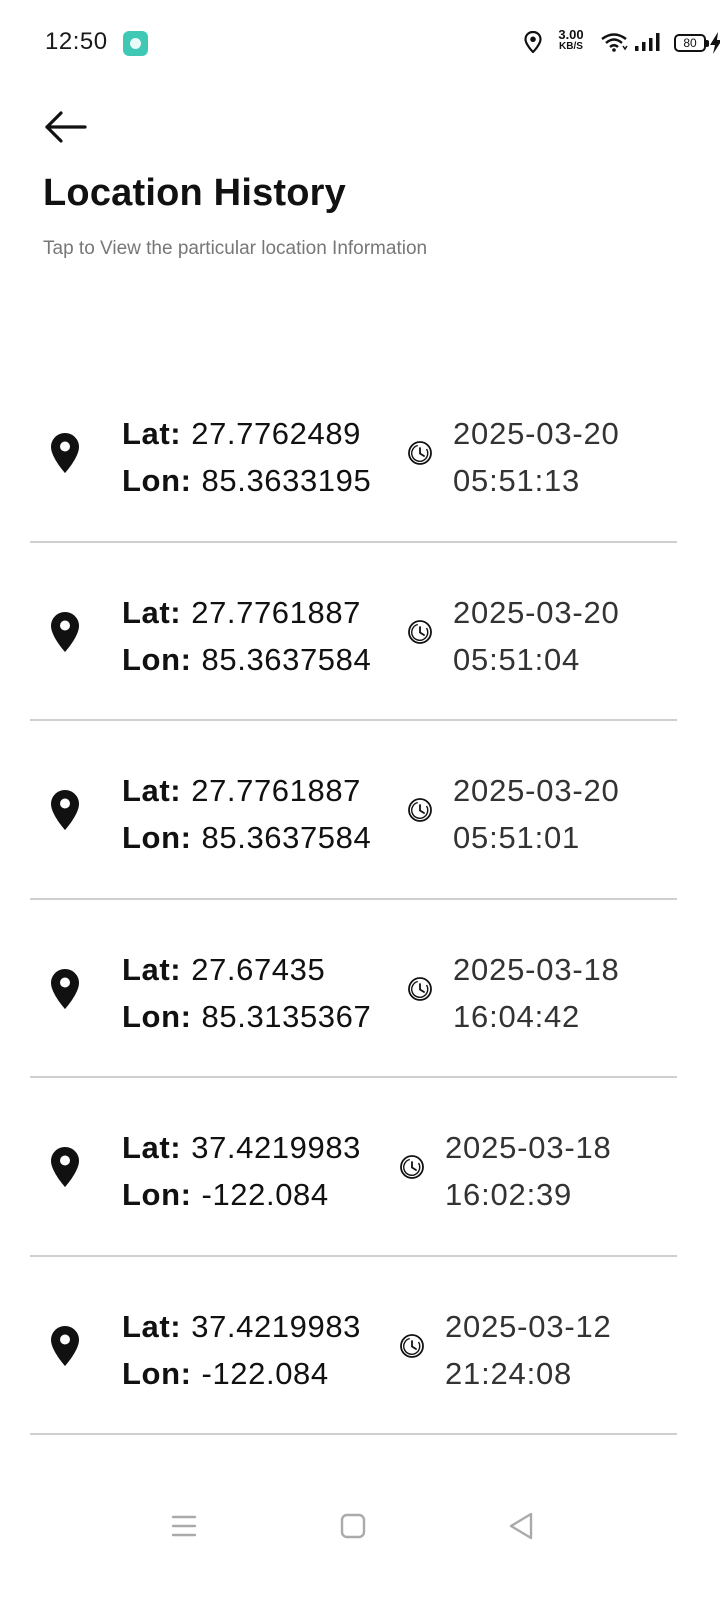 The width and height of the screenshot is (720, 1600). I want to click on timestamp: 2025-03-18 16:04:42, so click(536, 993).